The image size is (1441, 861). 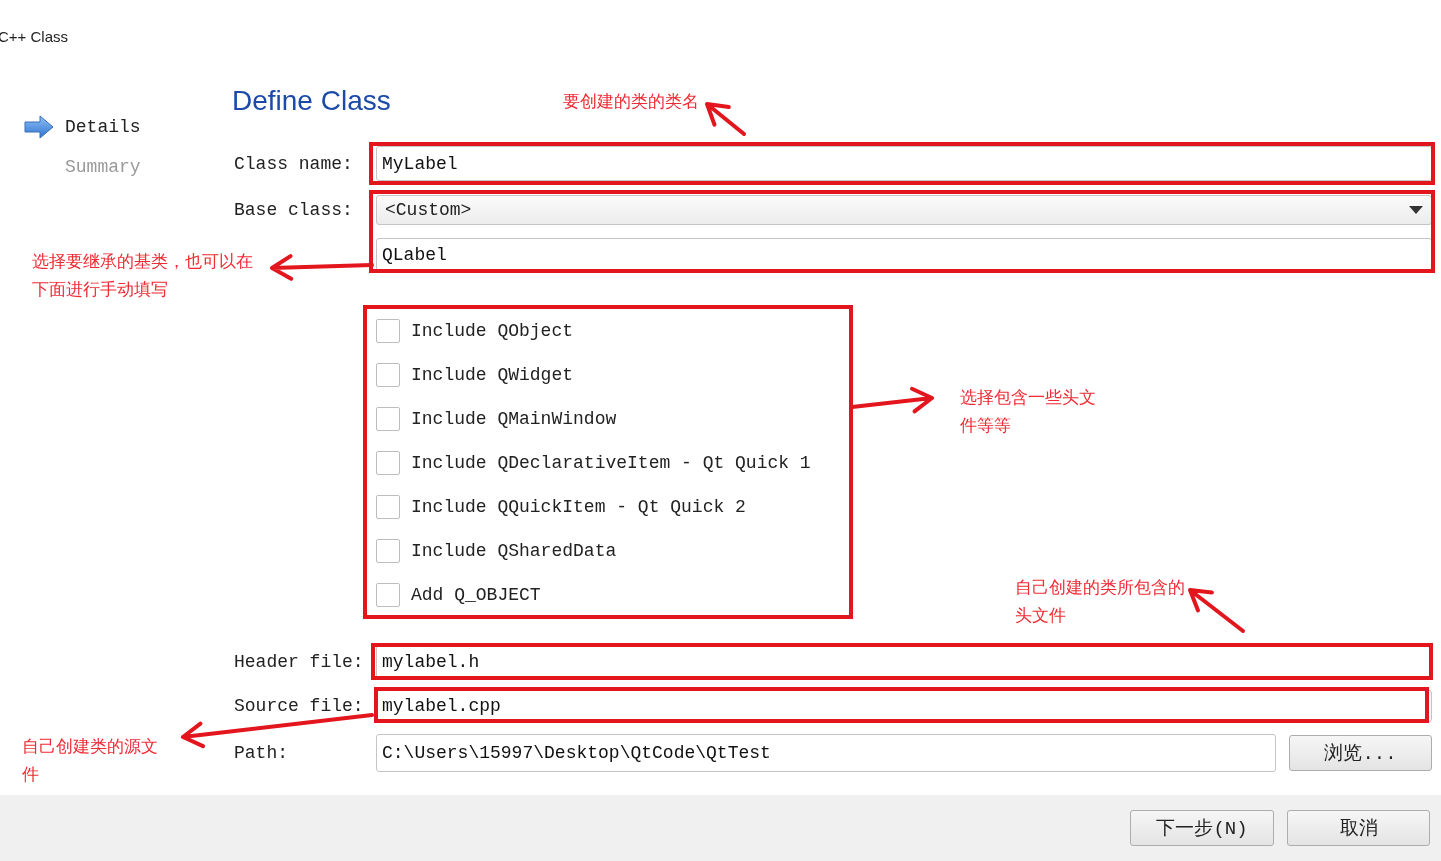 What do you see at coordinates (261, 753) in the screenshot?
I see `field-label: Path:` at bounding box center [261, 753].